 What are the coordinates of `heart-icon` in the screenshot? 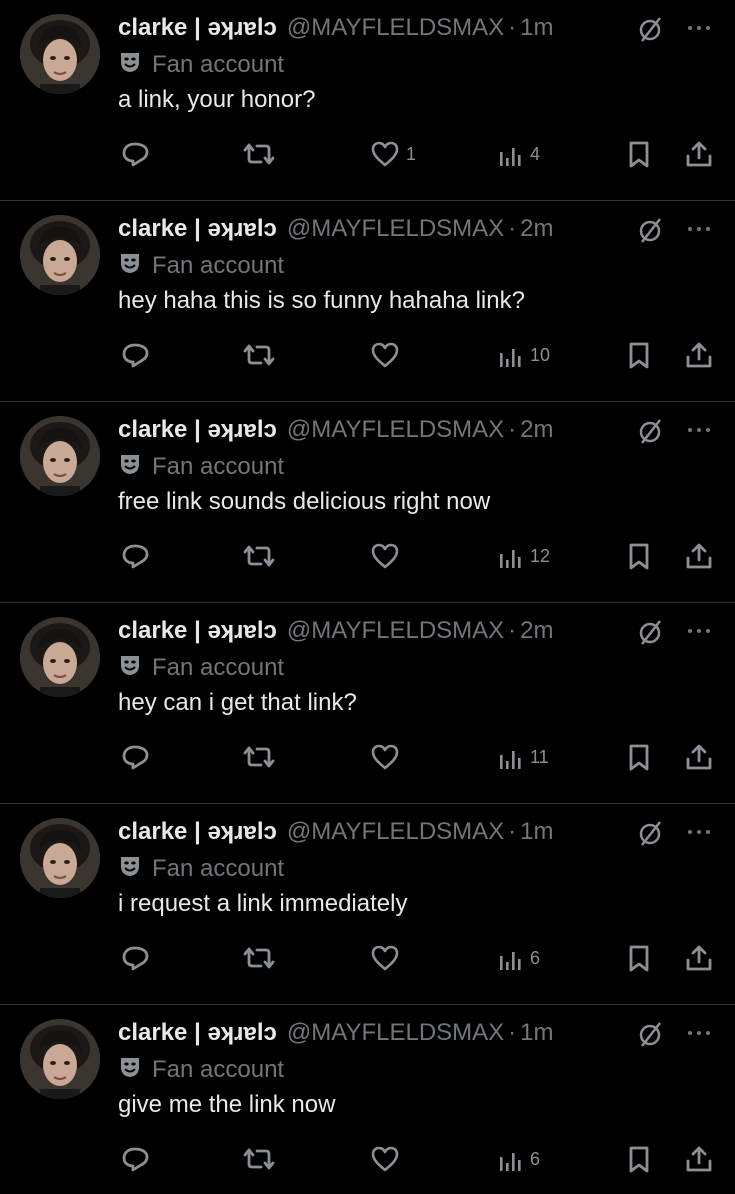 It's located at (385, 355).